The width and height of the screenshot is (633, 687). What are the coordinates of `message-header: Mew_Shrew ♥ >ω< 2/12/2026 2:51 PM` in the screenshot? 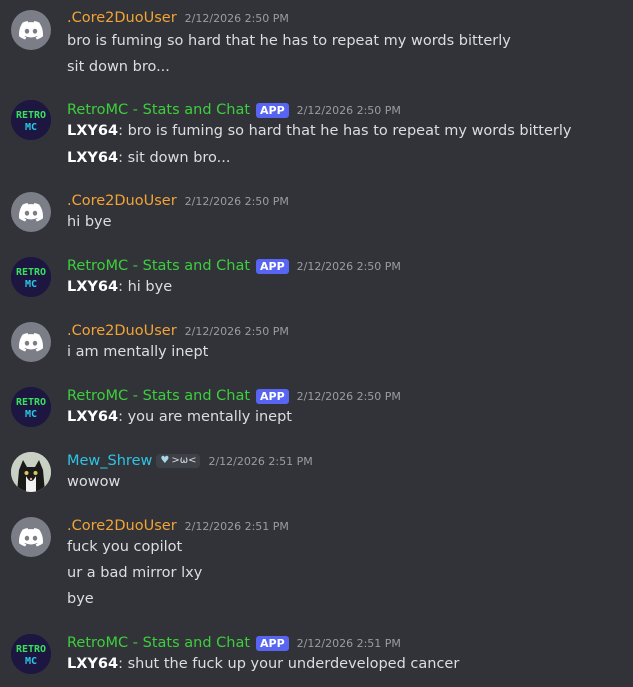 It's located at (190, 461).